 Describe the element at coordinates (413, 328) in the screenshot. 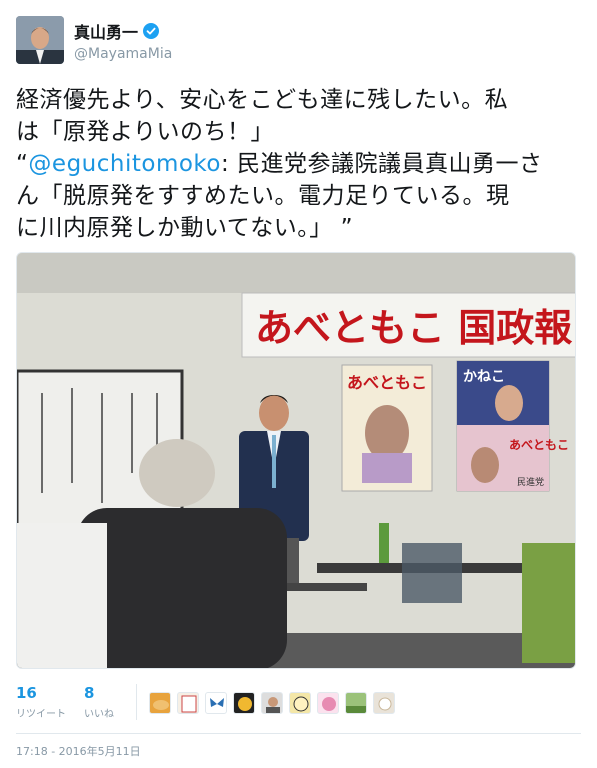

I see `banner-text: あべともこ 国政報` at that location.